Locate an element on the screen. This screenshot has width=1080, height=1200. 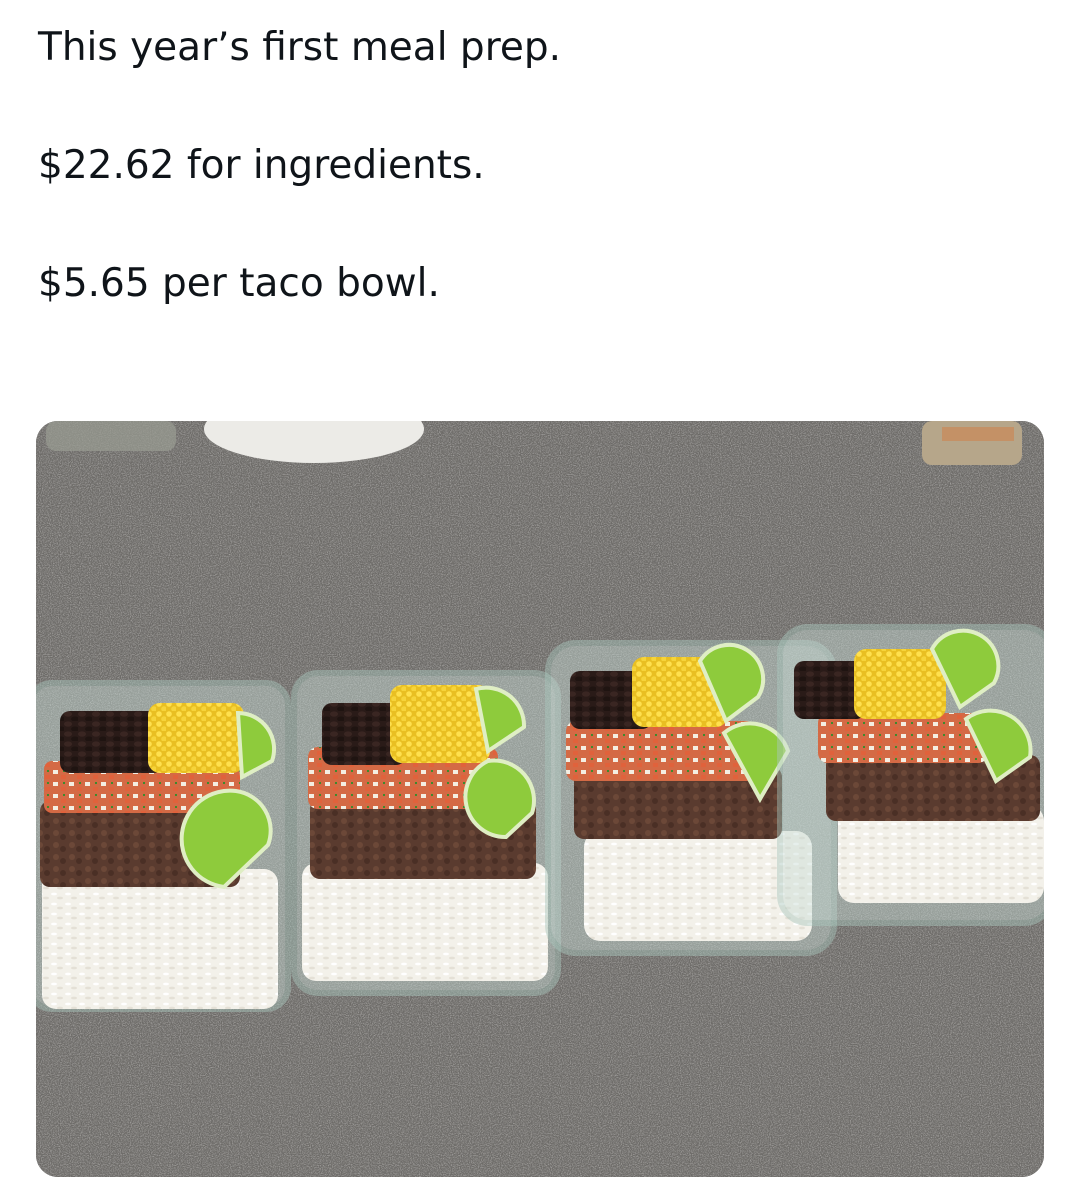
background-jar-left is located at coordinates (111, 436).